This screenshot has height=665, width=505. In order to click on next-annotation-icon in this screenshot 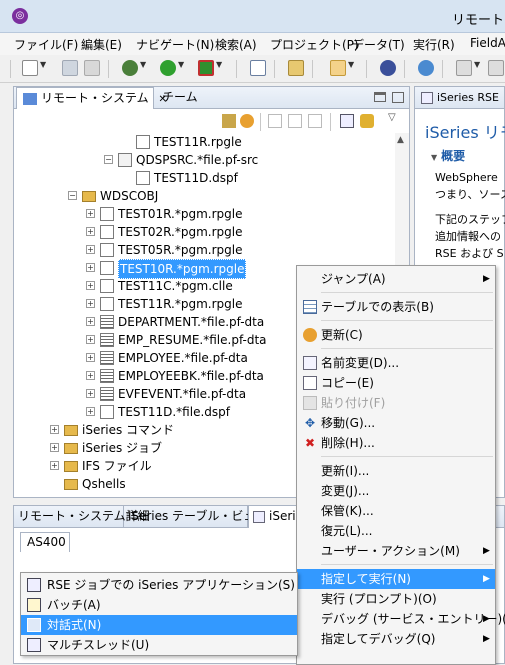, I will do `click(464, 68)`.